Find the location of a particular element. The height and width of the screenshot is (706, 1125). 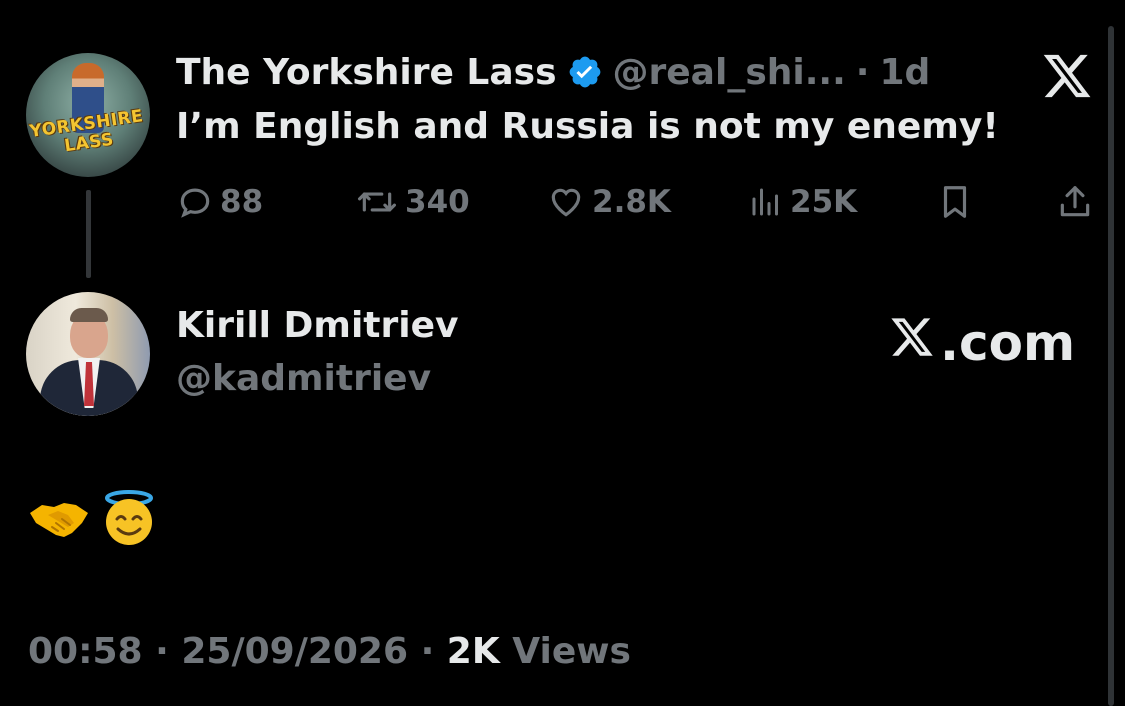

reply-count: 88 is located at coordinates (242, 202).